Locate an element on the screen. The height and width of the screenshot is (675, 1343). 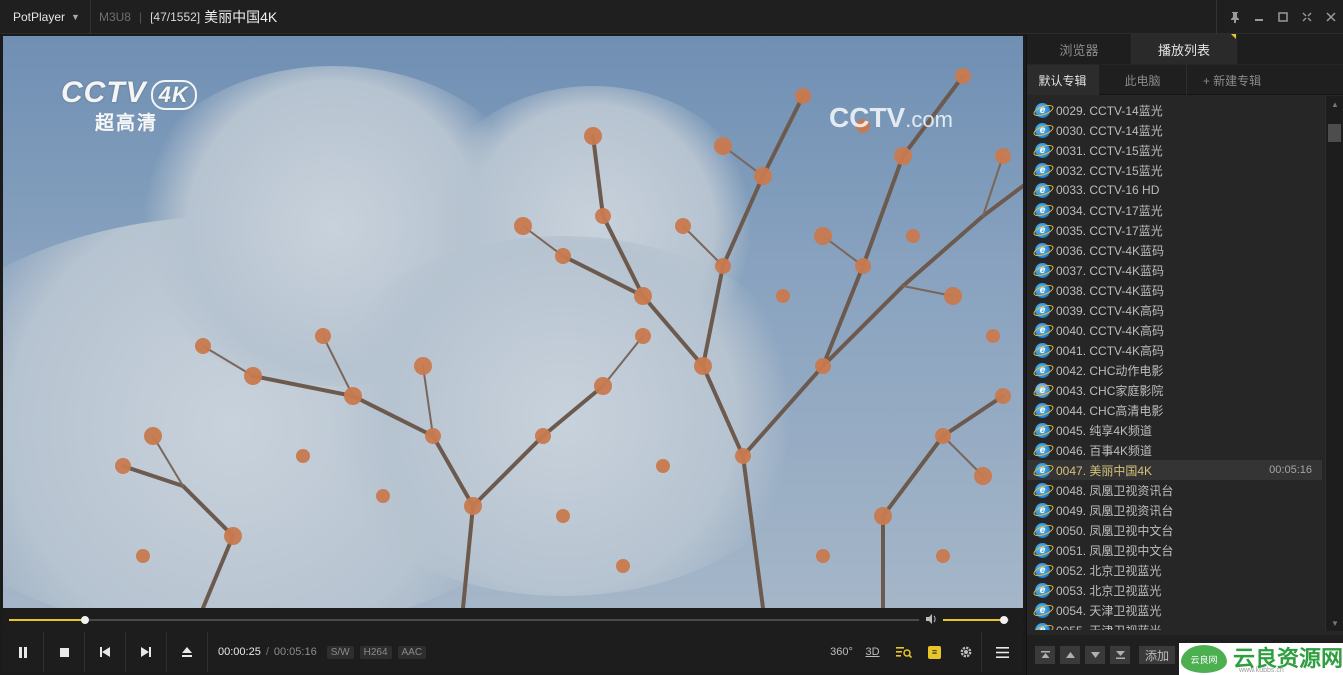
playlist-item: e 0044. CHC高清电影 is located at coordinates (1174, 410).